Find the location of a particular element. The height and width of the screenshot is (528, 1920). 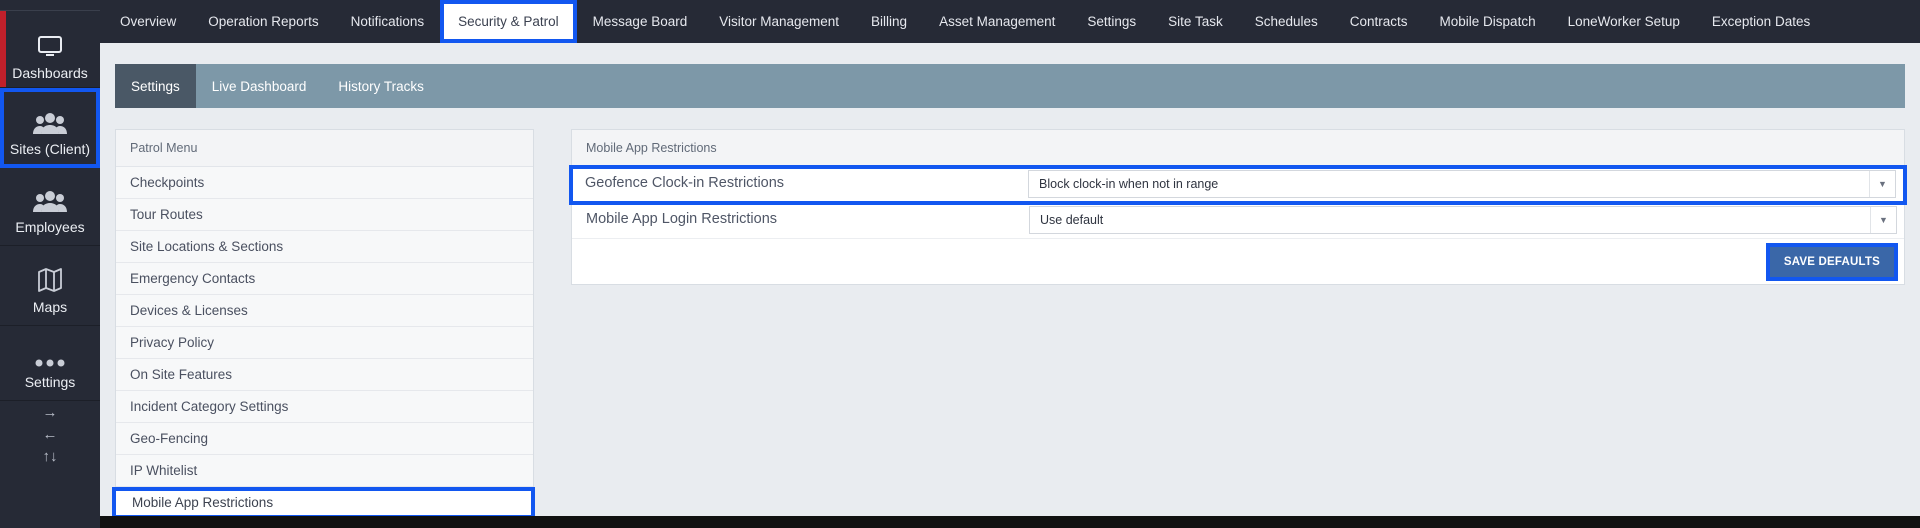

arrow-right-icon: → is located at coordinates (50, 413).